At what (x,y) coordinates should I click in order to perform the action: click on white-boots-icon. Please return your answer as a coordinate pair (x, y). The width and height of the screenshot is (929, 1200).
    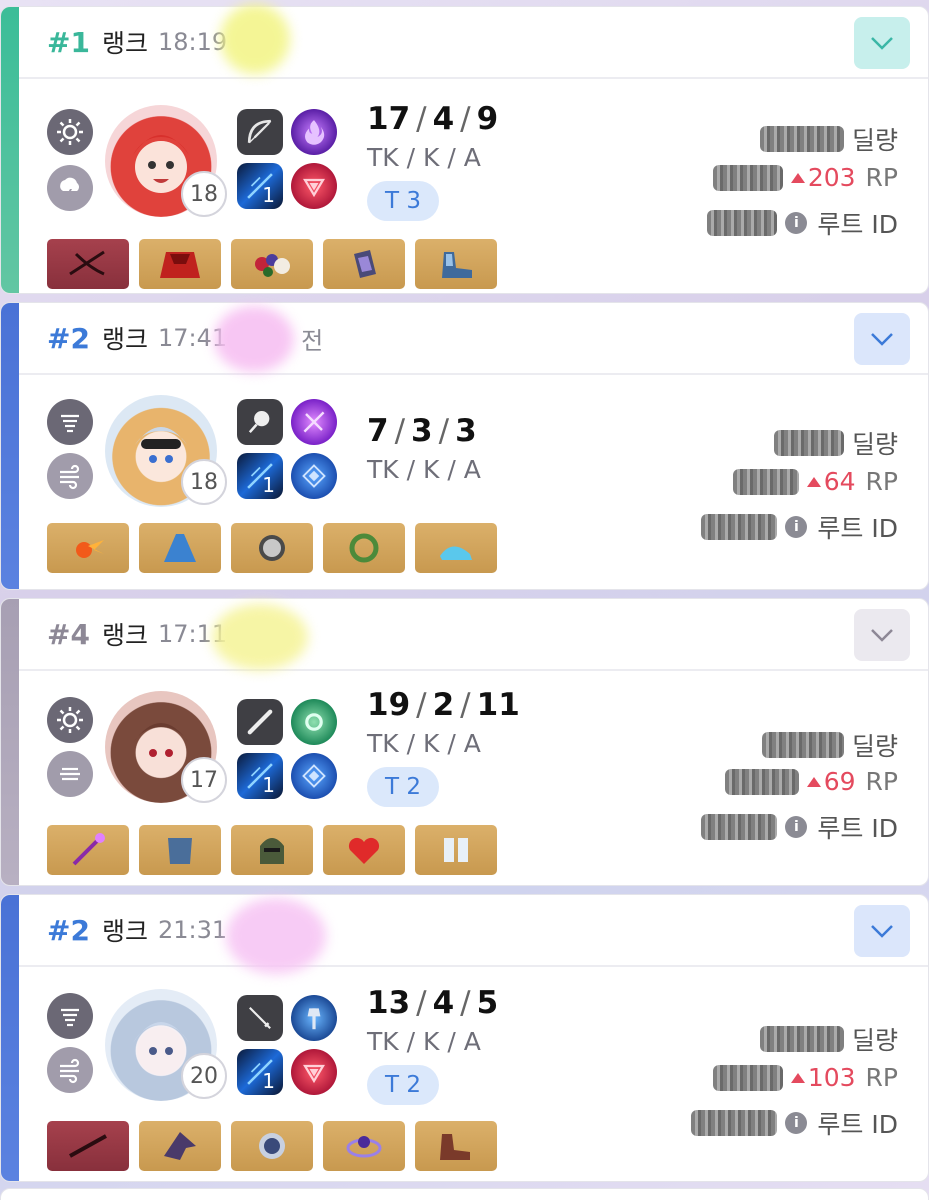
    Looking at the image, I should click on (456, 850).